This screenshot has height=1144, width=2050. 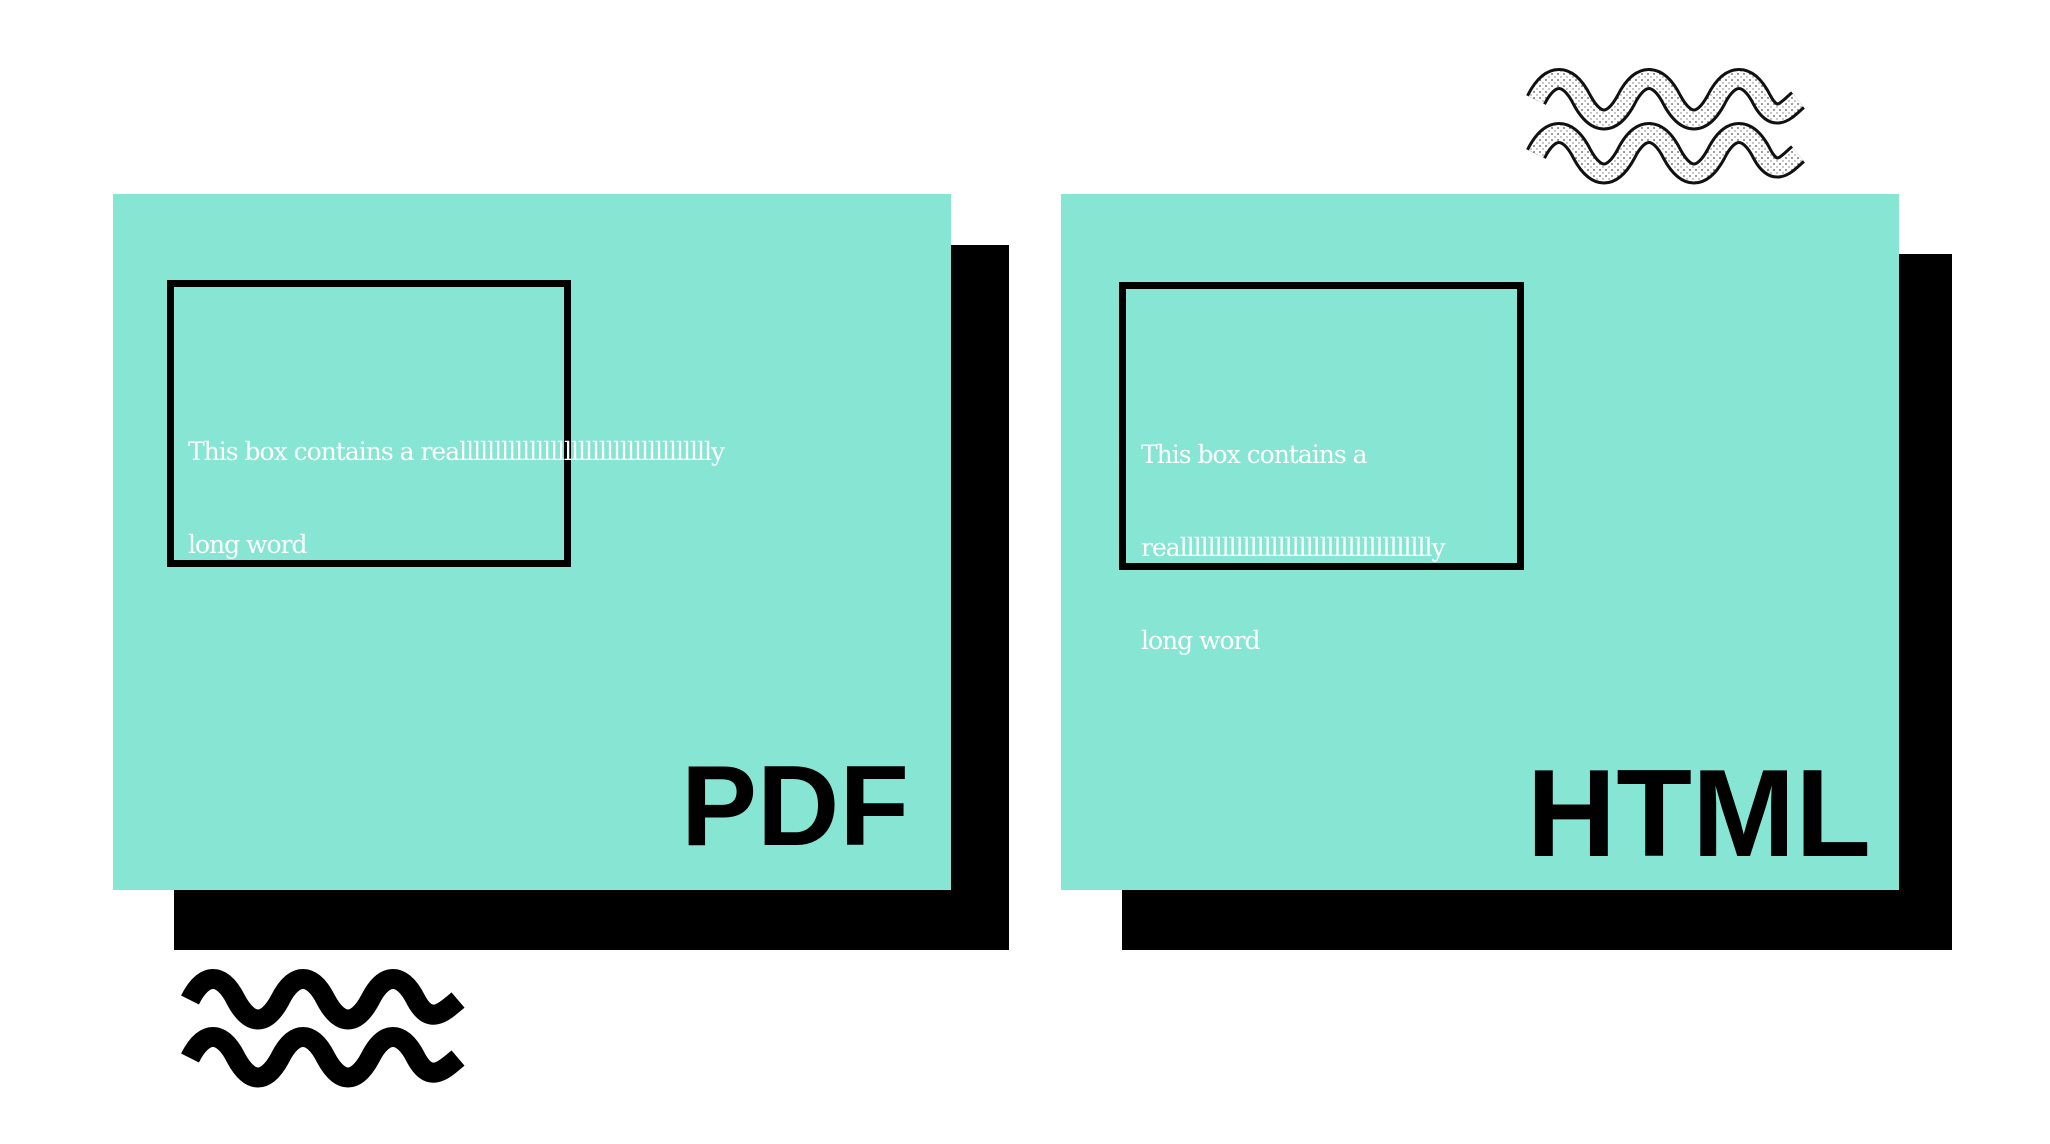 I want to click on html-box-text-line2: realllllllllllllllllllllllllllllllllllly, so click(x=1293, y=547).